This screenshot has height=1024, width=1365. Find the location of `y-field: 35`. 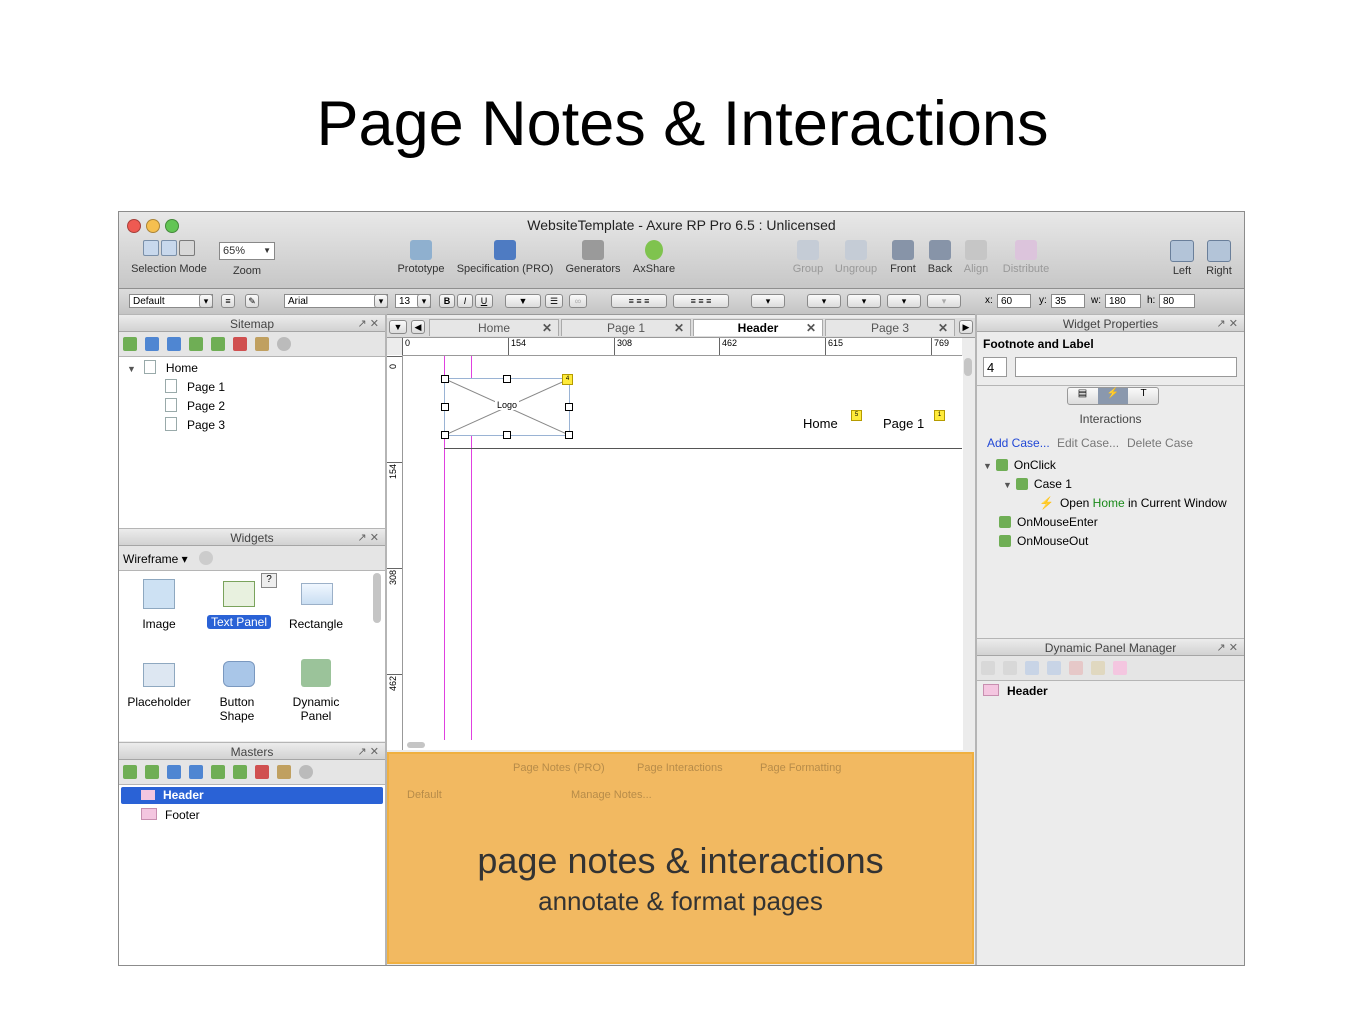

y-field: 35 is located at coordinates (1068, 301).